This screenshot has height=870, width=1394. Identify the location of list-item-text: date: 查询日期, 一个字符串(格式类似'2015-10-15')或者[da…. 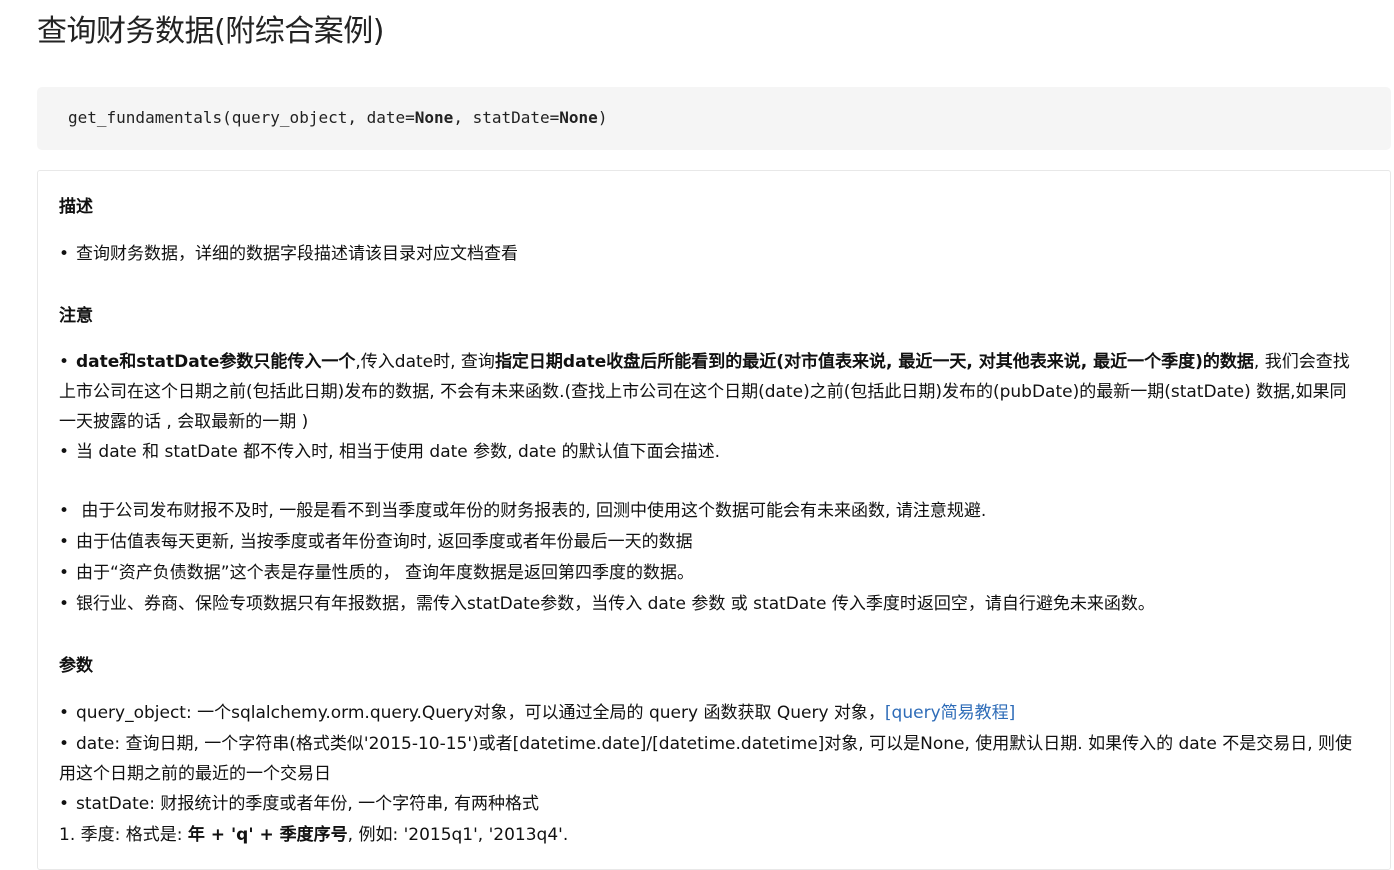
(706, 759).